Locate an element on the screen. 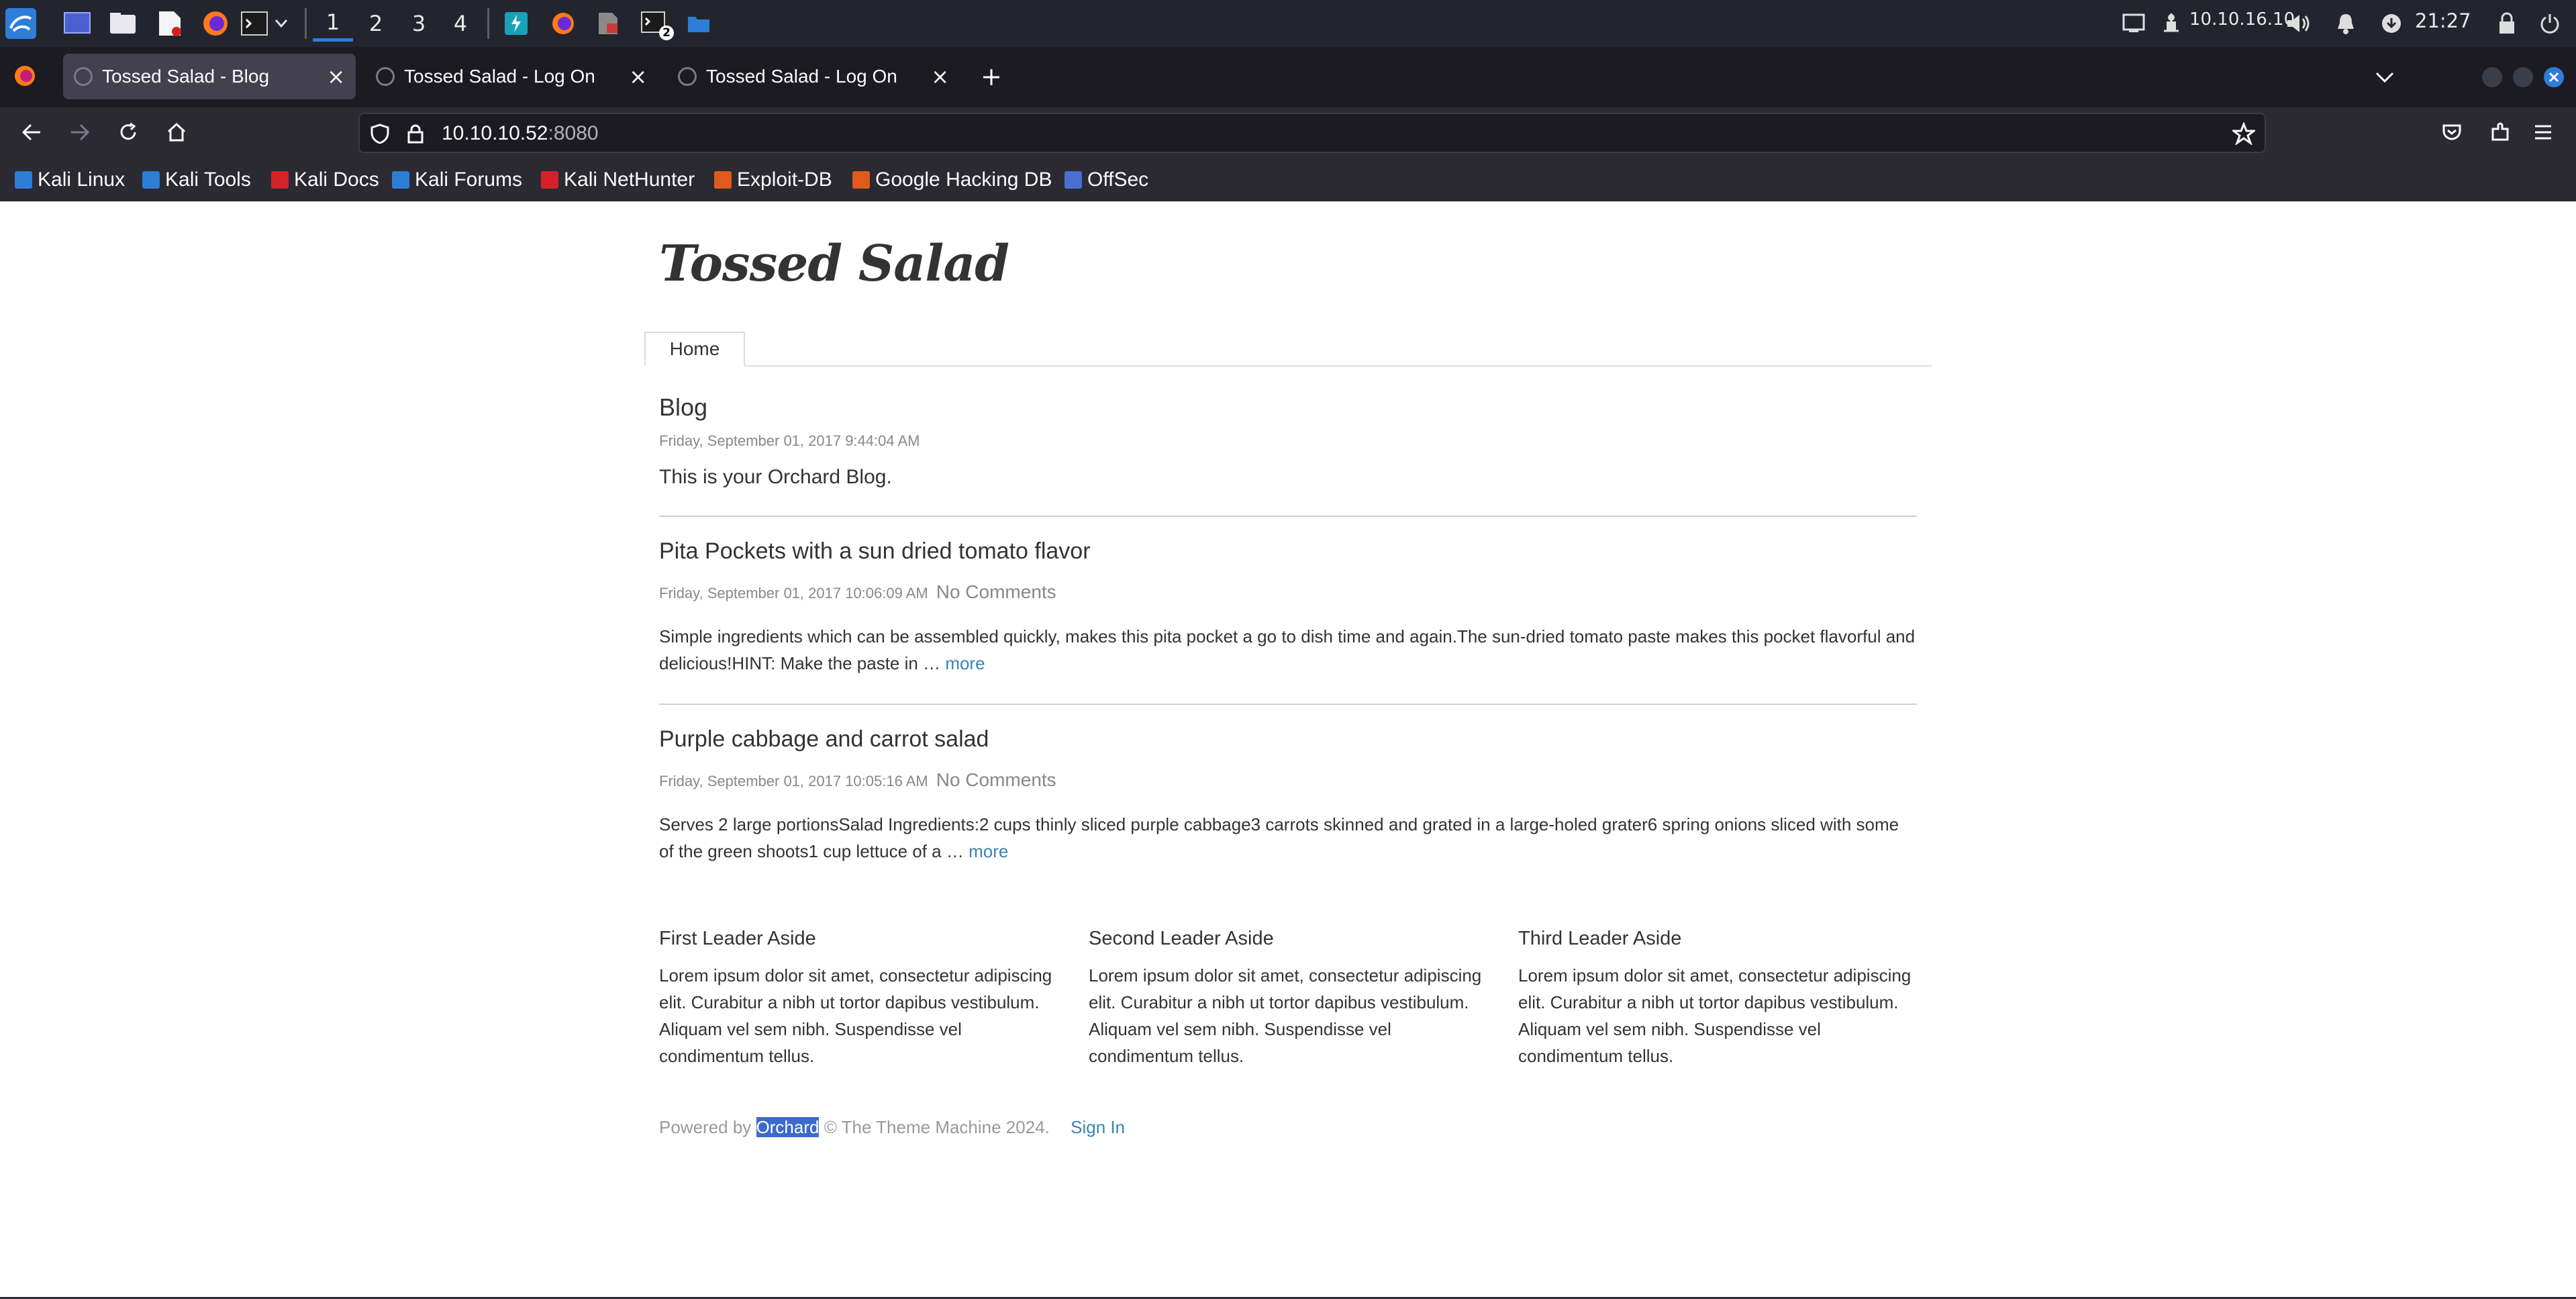 The width and height of the screenshot is (2576, 1299). blog-description: This is your Orchard Blog. is located at coordinates (775, 477).